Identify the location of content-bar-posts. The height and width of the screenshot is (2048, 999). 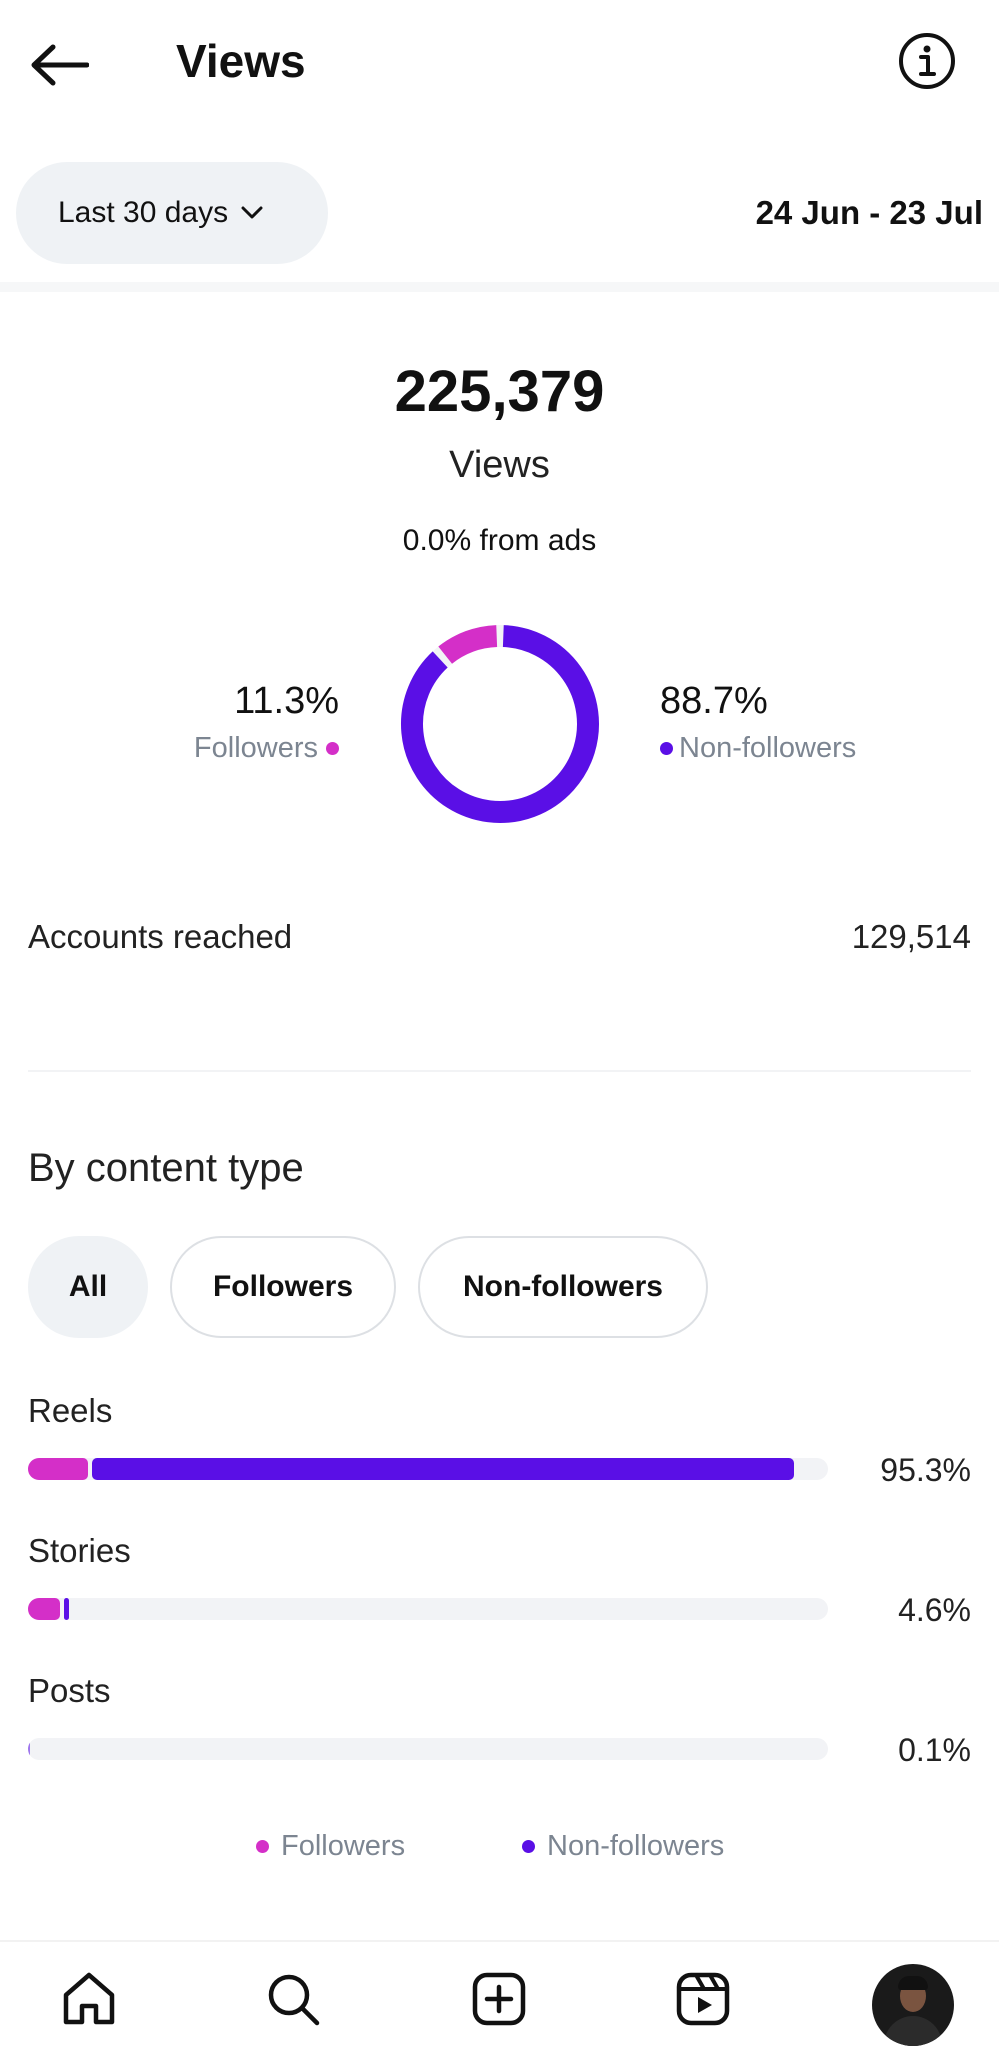
(428, 1749).